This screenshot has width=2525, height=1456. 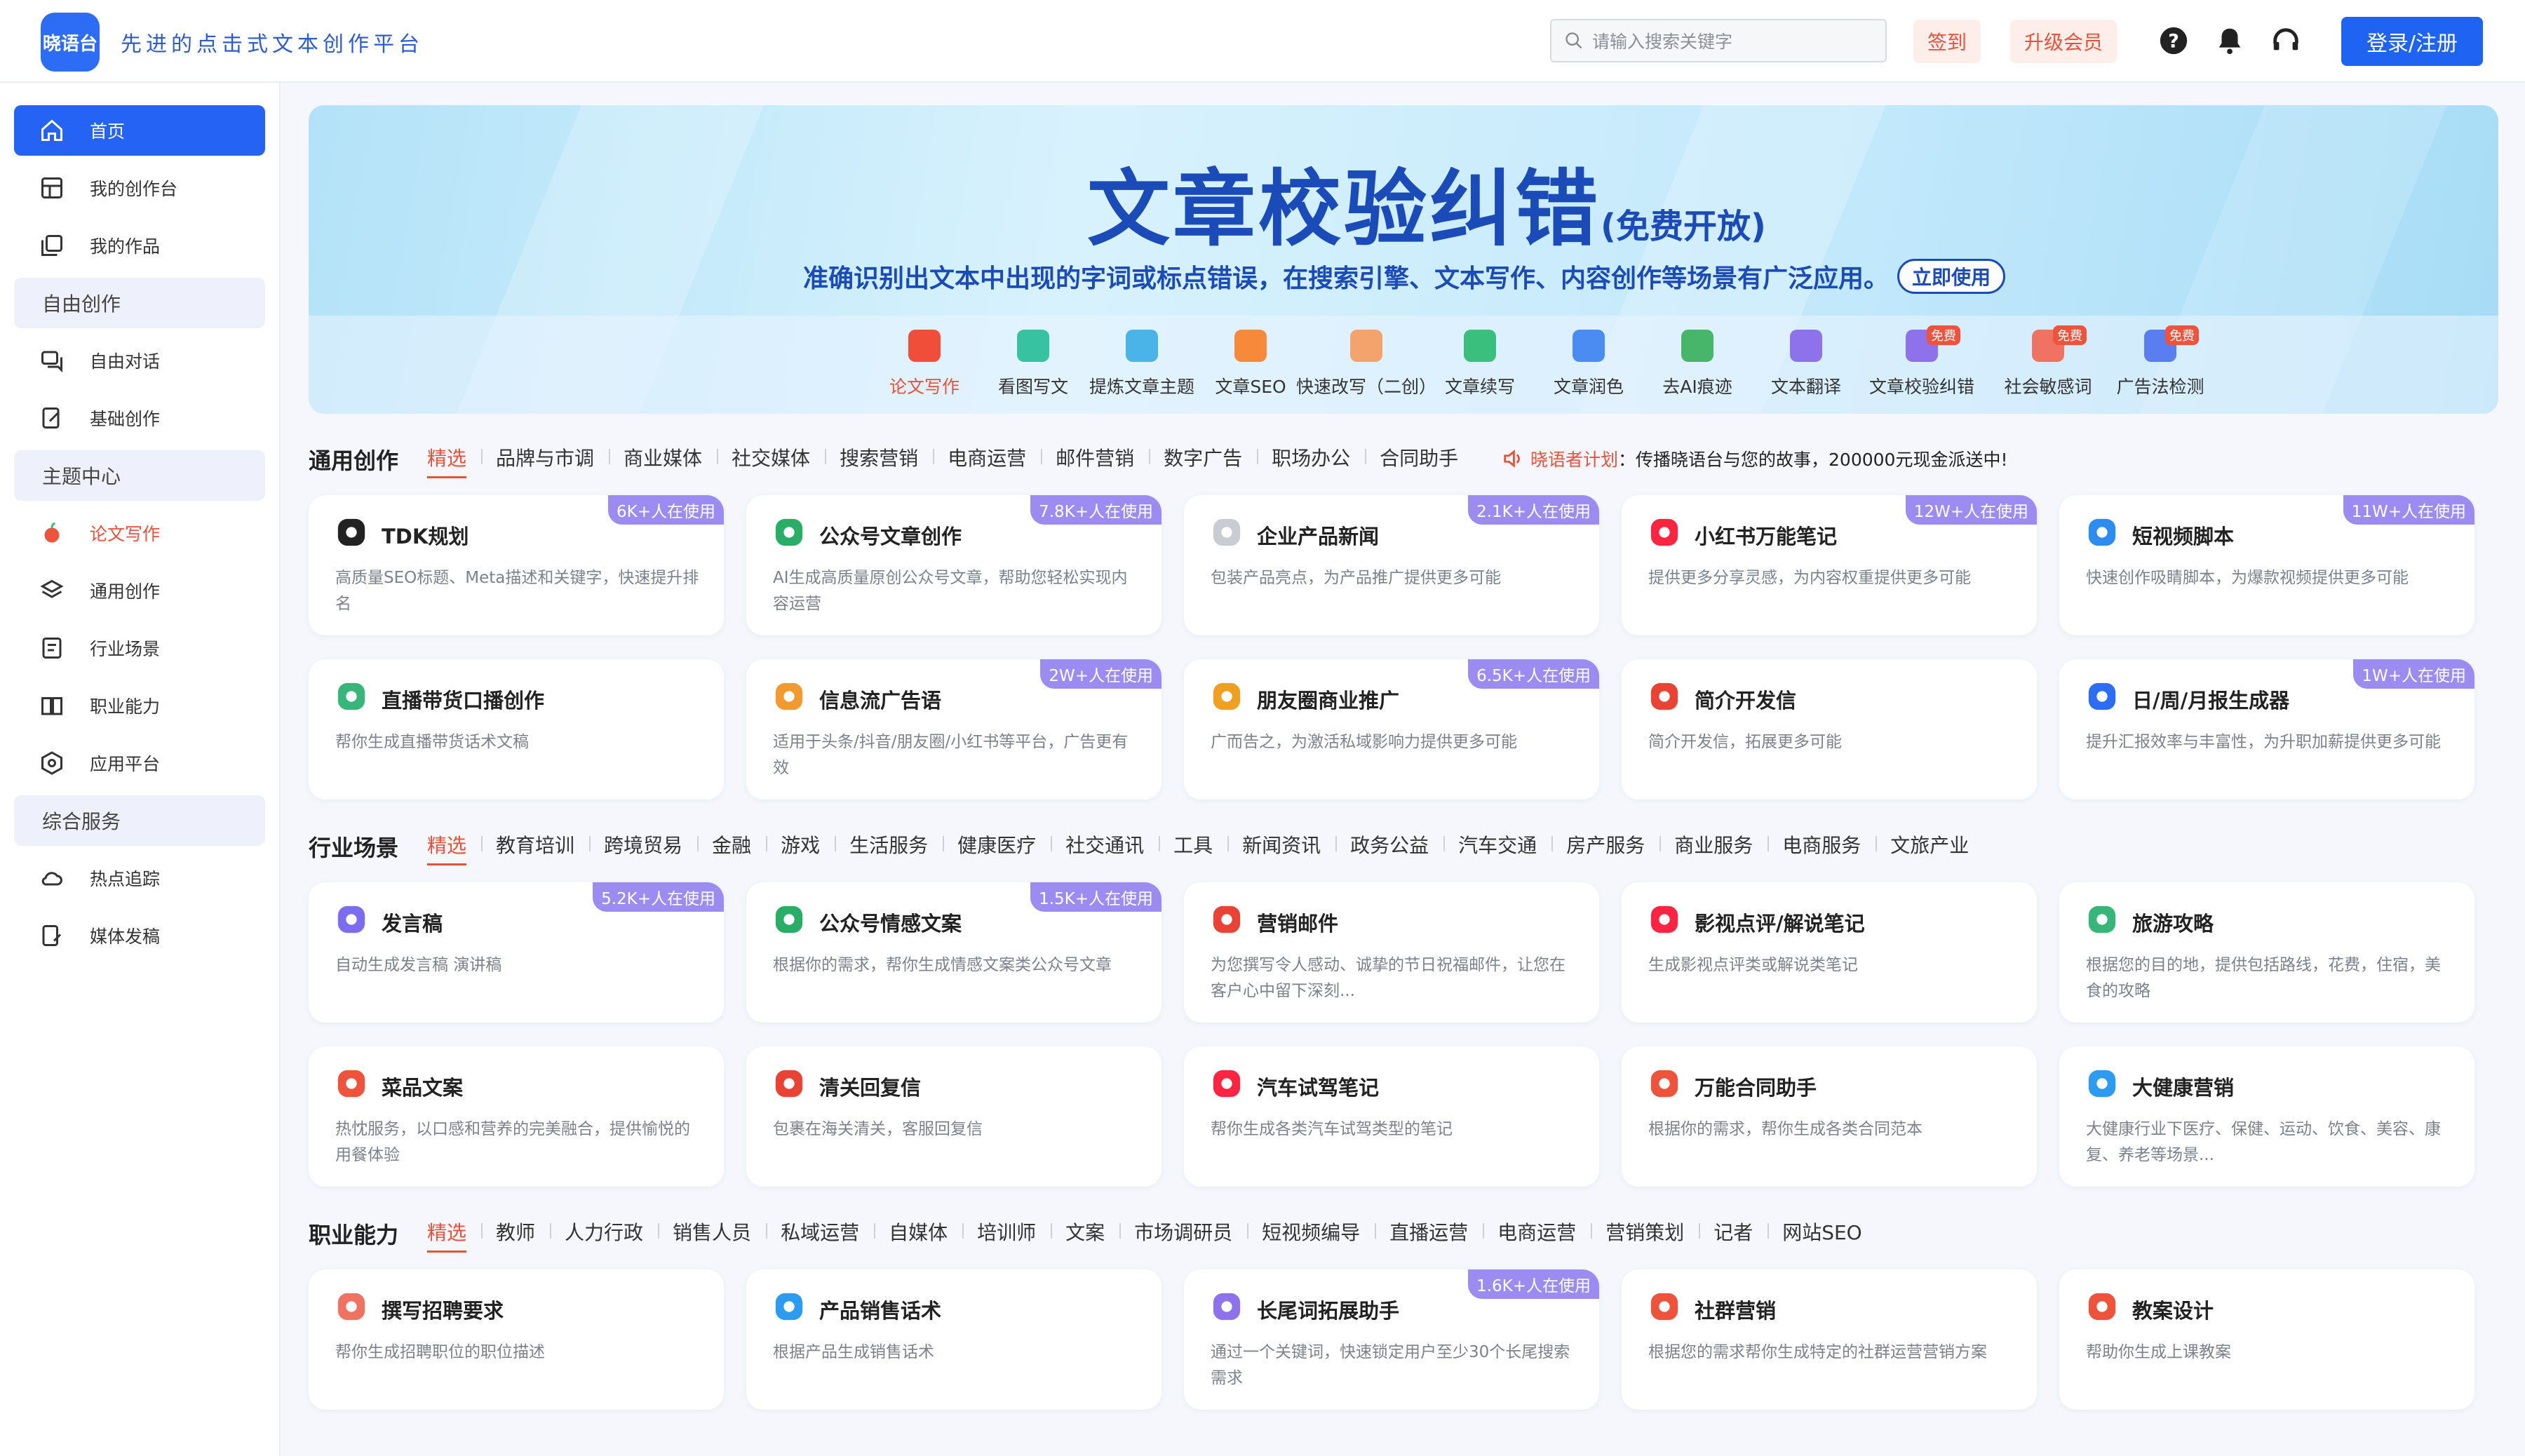 What do you see at coordinates (1930, 844) in the screenshot?
I see `tab-industry: 文旅产业` at bounding box center [1930, 844].